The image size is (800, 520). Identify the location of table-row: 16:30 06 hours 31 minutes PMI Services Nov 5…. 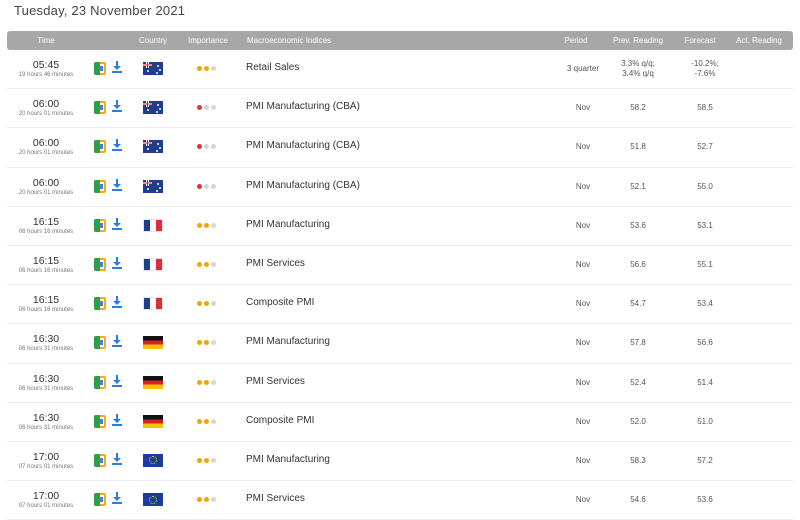
(400, 383).